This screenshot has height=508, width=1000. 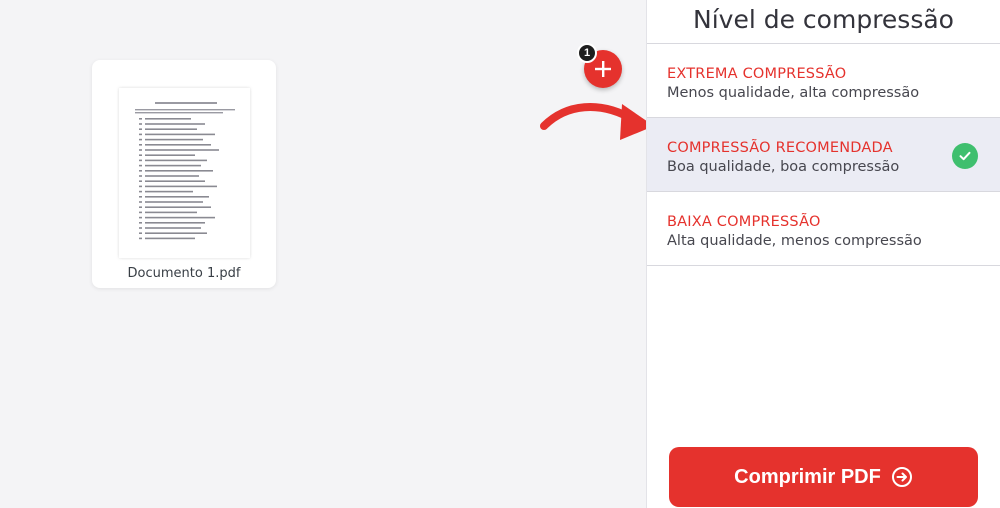 I want to click on compress-pdf-button: Comprimir PDF, so click(x=823, y=477).